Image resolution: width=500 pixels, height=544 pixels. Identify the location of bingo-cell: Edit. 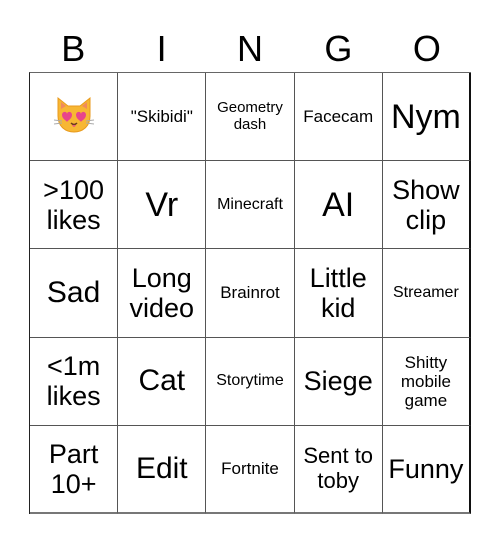
(162, 469).